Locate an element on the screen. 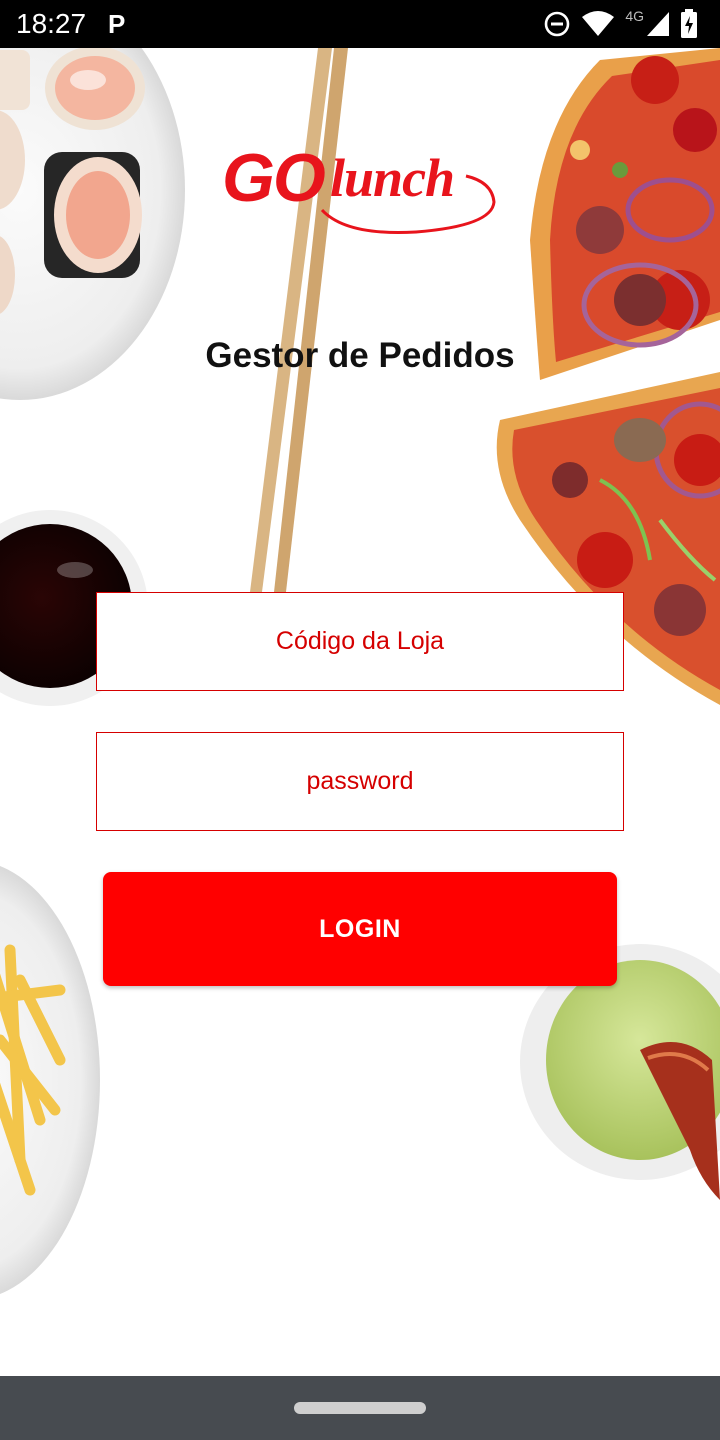 The image size is (720, 1440). page-title: Gestor de Pedidos is located at coordinates (360, 355).